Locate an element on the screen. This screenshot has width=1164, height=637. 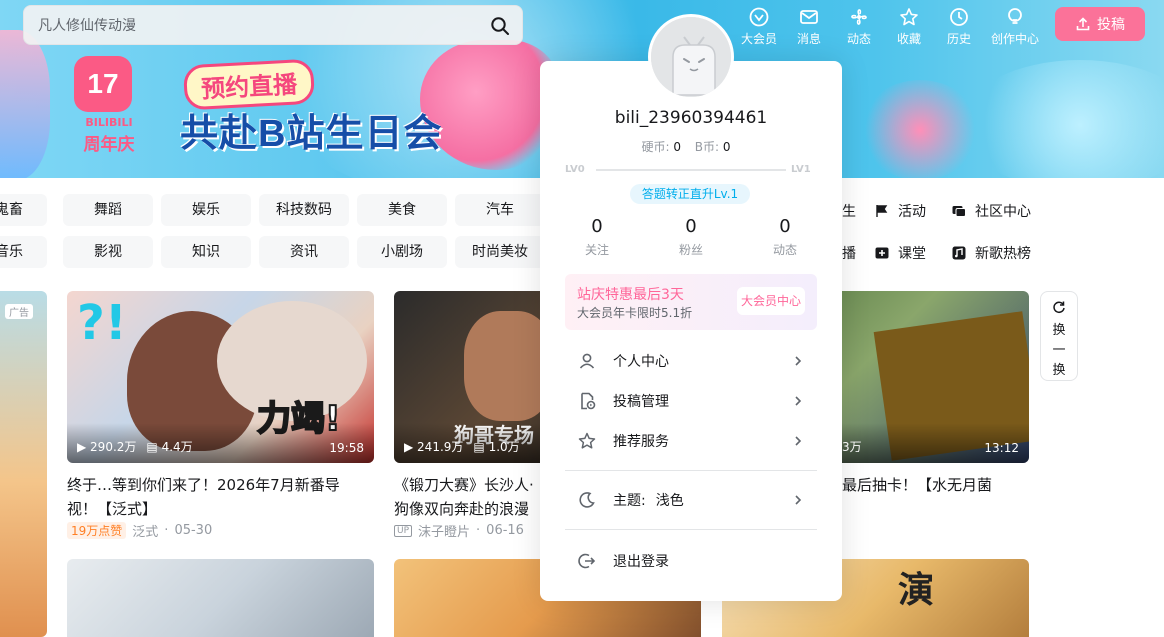
video-date: 06-16 is located at coordinates (505, 530).